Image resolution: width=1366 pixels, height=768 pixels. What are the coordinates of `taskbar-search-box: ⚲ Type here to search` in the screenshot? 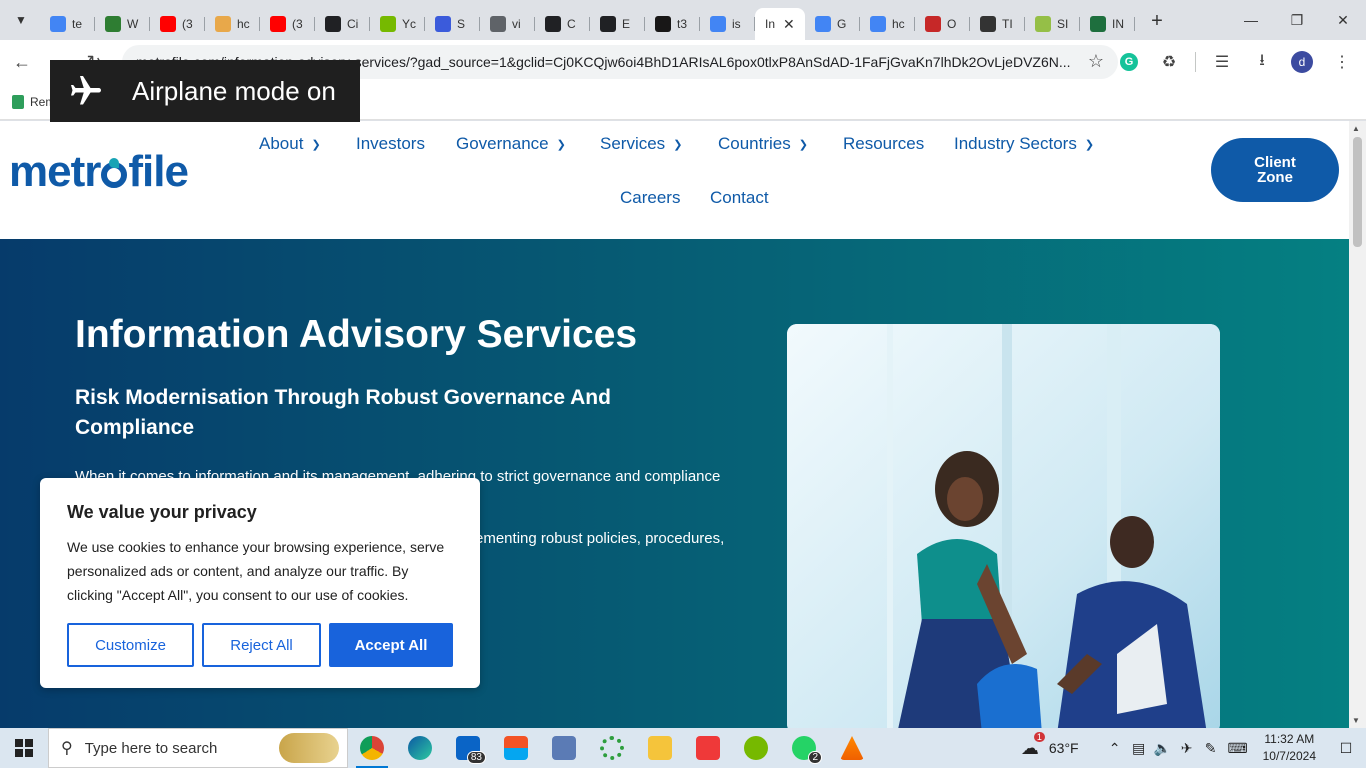 It's located at (198, 748).